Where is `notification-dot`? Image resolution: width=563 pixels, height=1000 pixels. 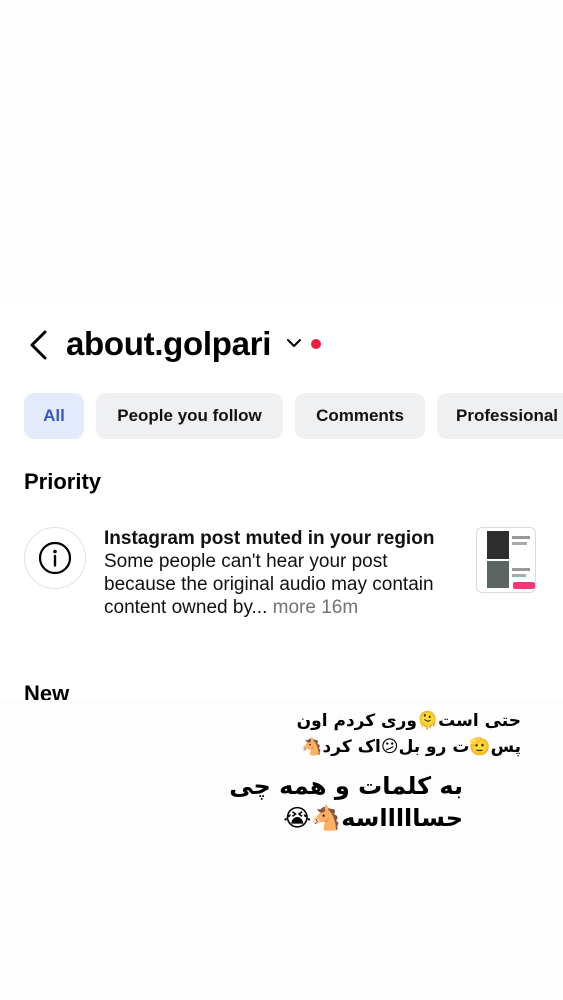 notification-dot is located at coordinates (316, 344).